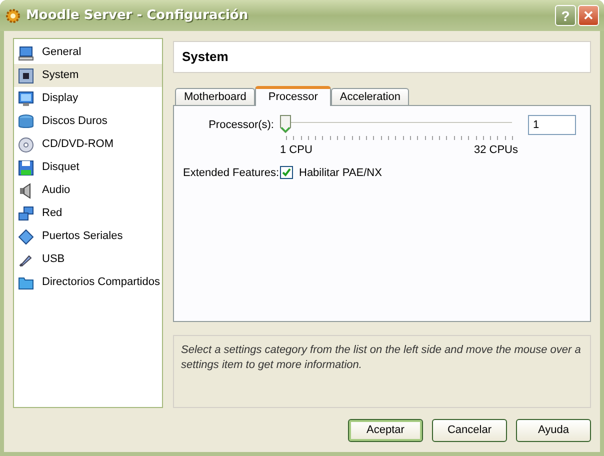  I want to click on tab: Motherboard, so click(215, 96).